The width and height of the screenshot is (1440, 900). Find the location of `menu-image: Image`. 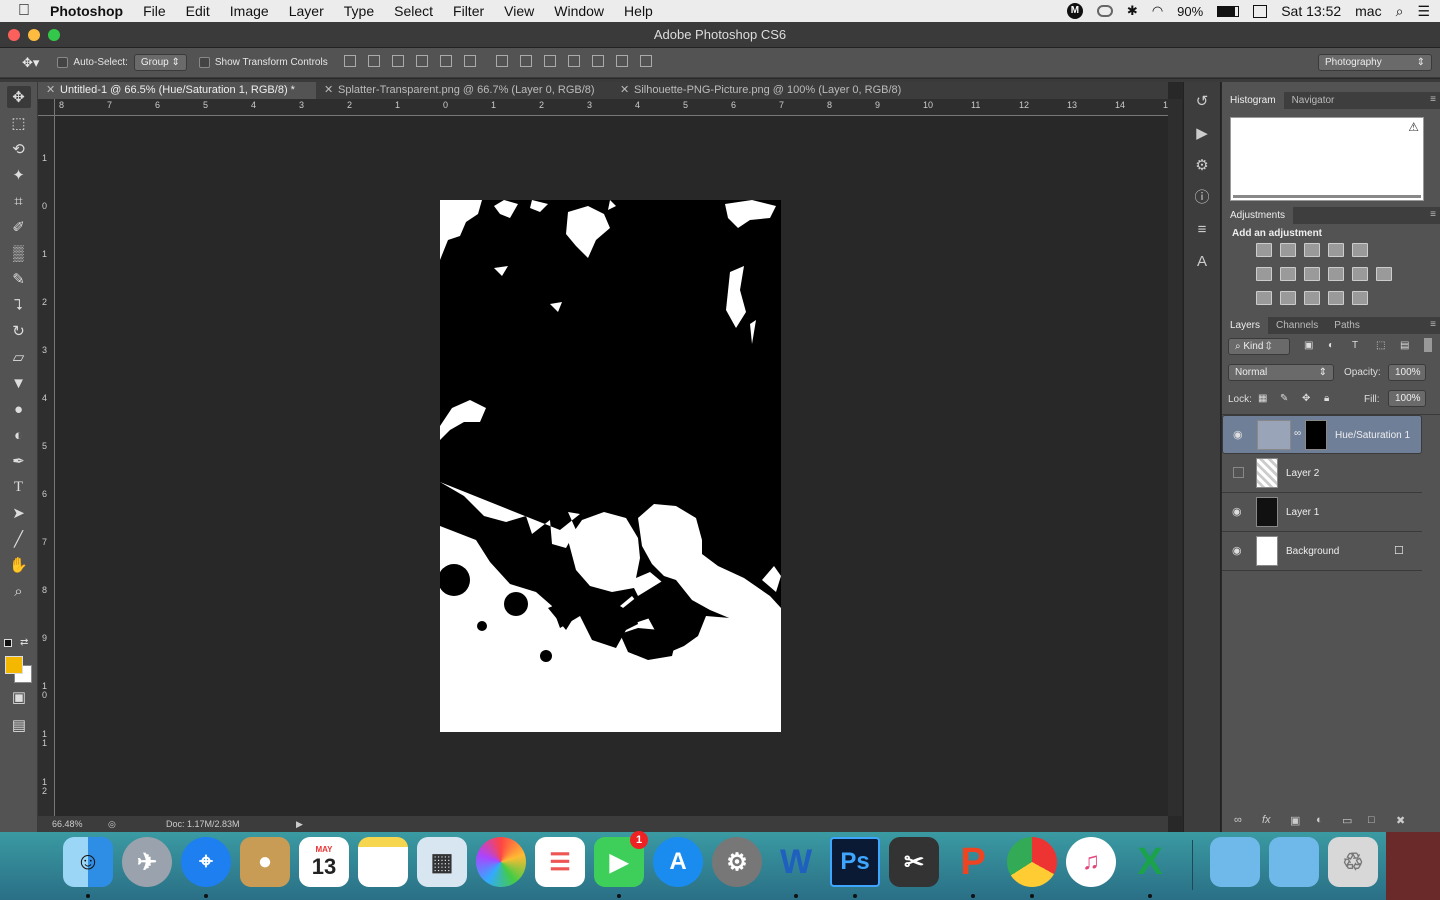

menu-image: Image is located at coordinates (249, 11).